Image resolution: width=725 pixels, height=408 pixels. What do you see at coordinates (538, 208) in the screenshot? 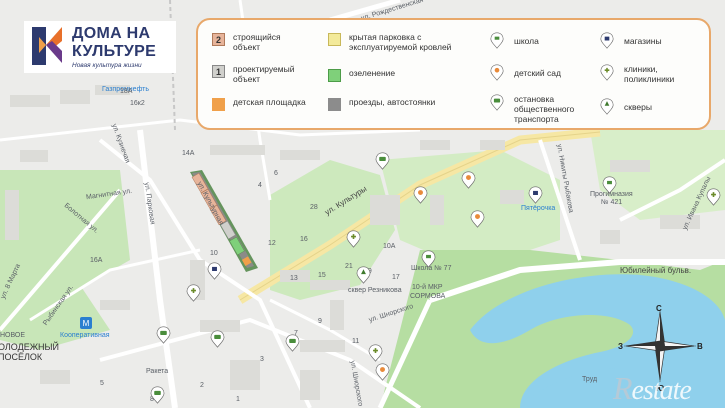
I see `label-pyaterochka: Пятёрочка` at bounding box center [538, 208].